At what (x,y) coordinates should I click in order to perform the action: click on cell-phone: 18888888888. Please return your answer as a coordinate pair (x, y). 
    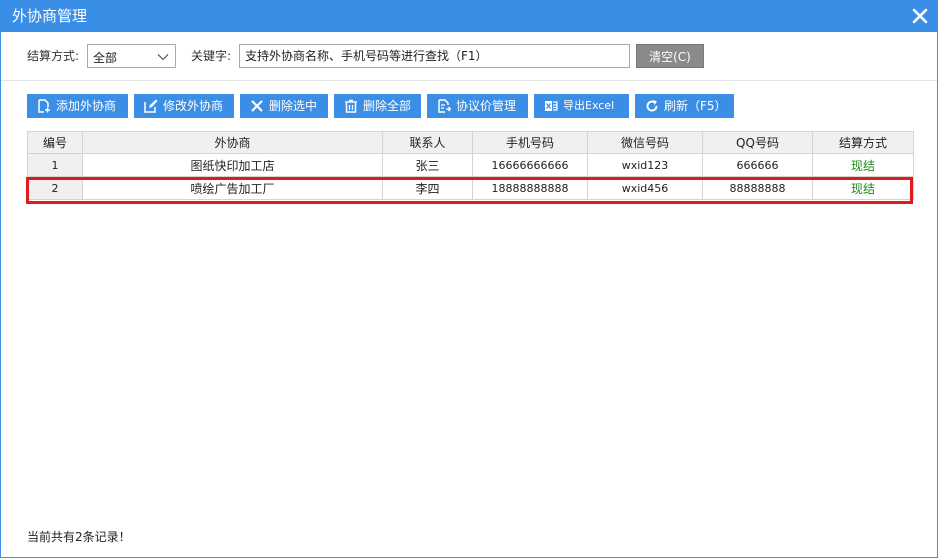
    Looking at the image, I should click on (530, 188).